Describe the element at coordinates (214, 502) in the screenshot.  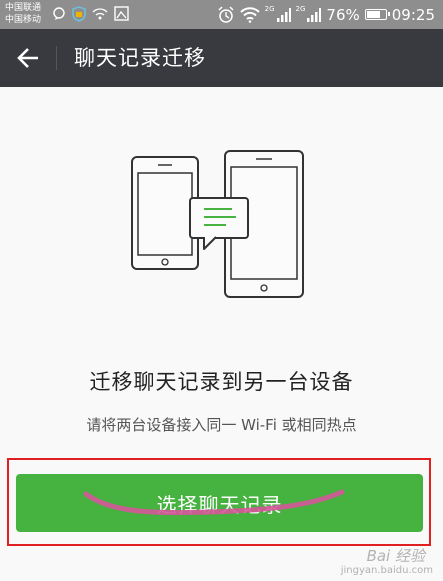
I see `annotation-underline` at that location.